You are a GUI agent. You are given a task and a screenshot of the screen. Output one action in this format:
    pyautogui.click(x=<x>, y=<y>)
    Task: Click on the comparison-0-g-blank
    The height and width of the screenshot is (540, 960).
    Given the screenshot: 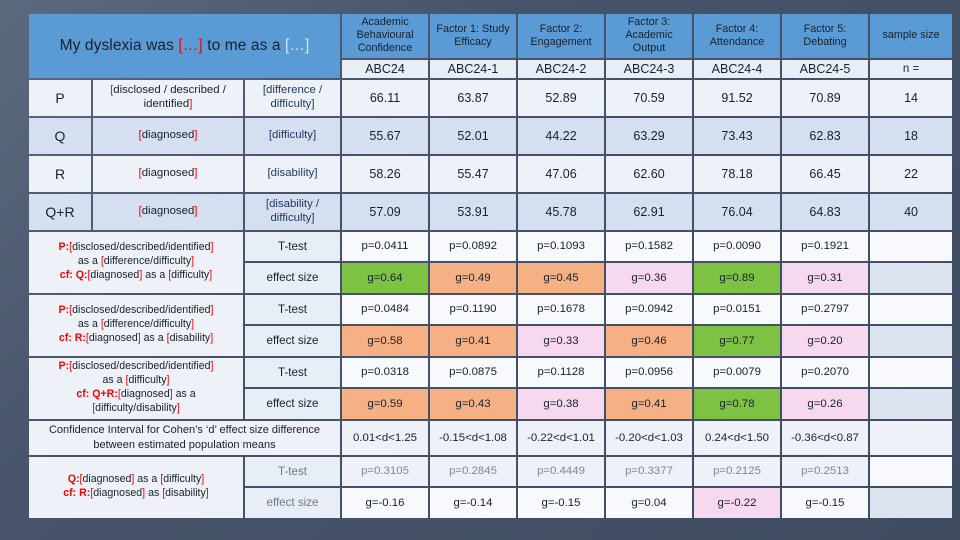 What is the action you would take?
    pyautogui.click(x=911, y=277)
    